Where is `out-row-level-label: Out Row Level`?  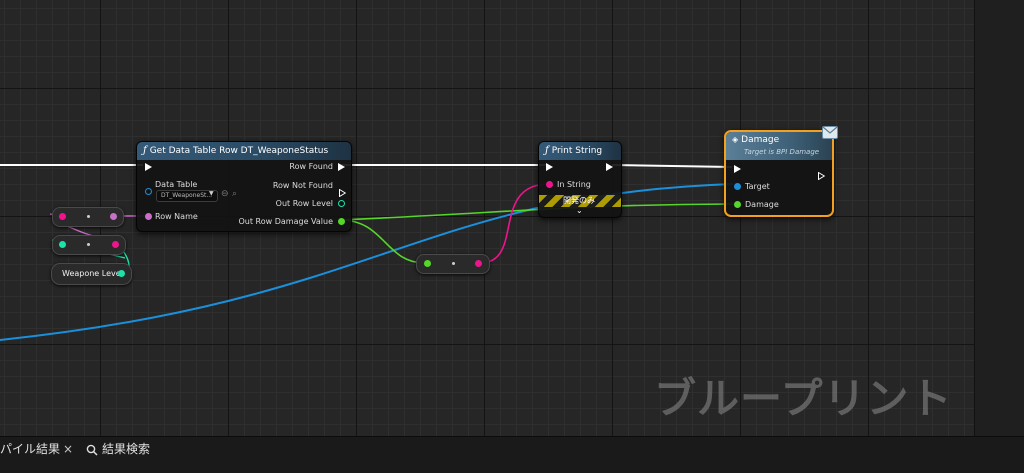
out-row-level-label: Out Row Level is located at coordinates (304, 203).